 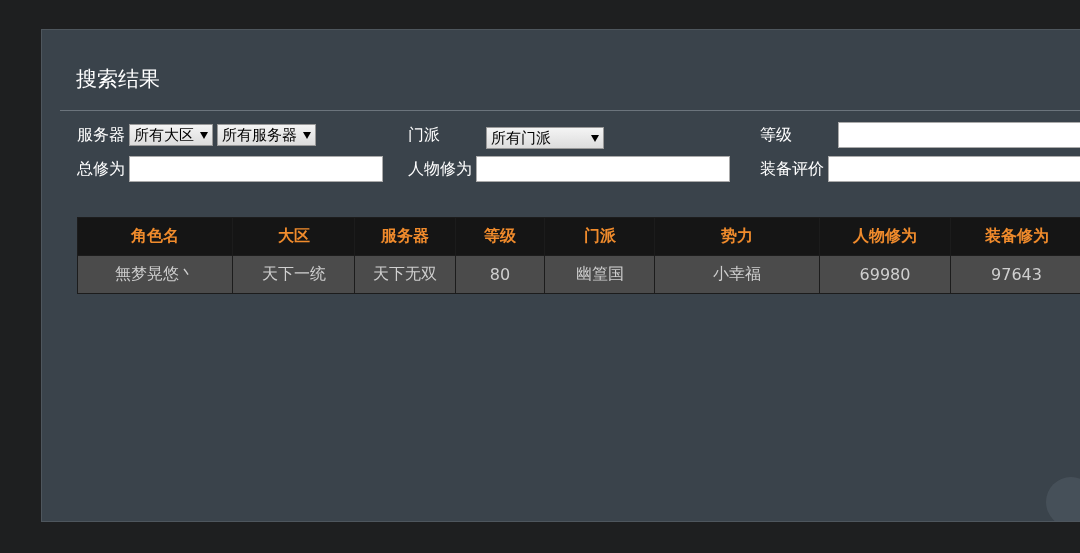 I want to click on column-header: 门派, so click(x=599, y=236).